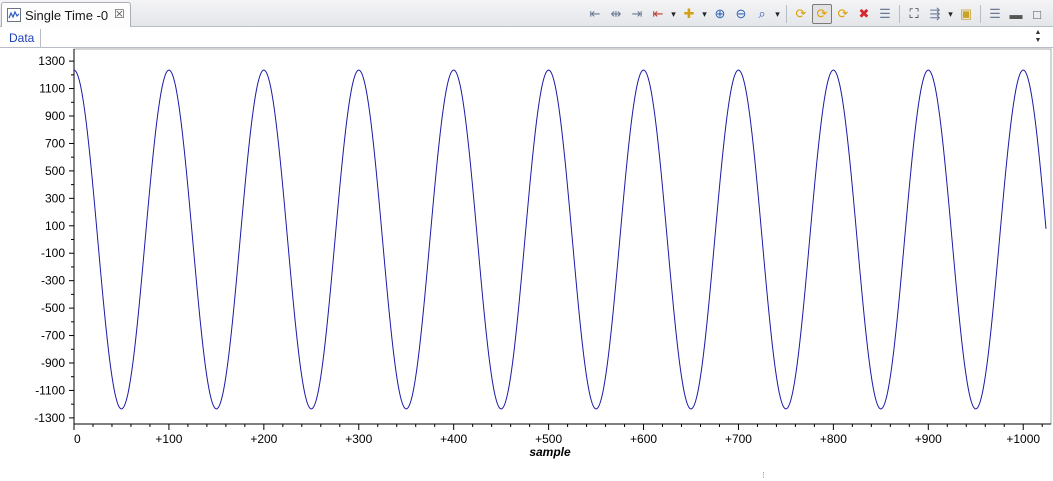  I want to click on maximize-icon: □, so click(1037, 14).